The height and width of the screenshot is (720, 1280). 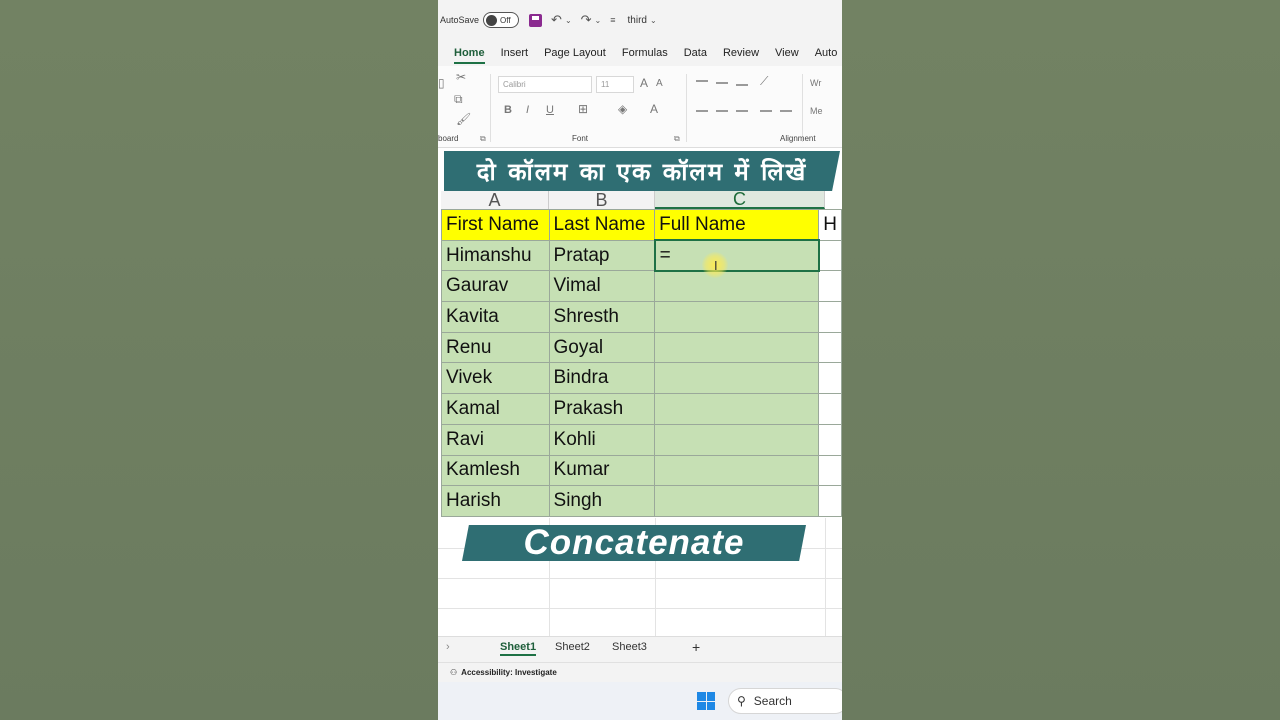 What do you see at coordinates (463, 119) in the screenshot?
I see `format-painter-icon: 🖌` at bounding box center [463, 119].